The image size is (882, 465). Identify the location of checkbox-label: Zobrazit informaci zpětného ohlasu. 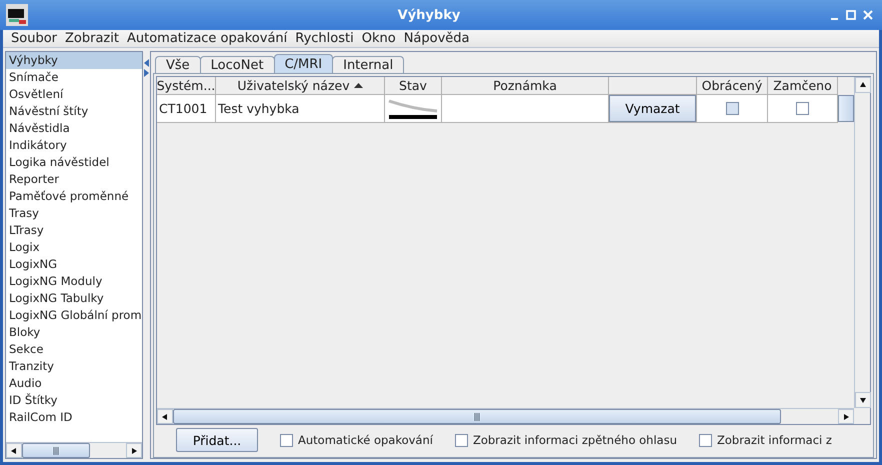
(574, 440).